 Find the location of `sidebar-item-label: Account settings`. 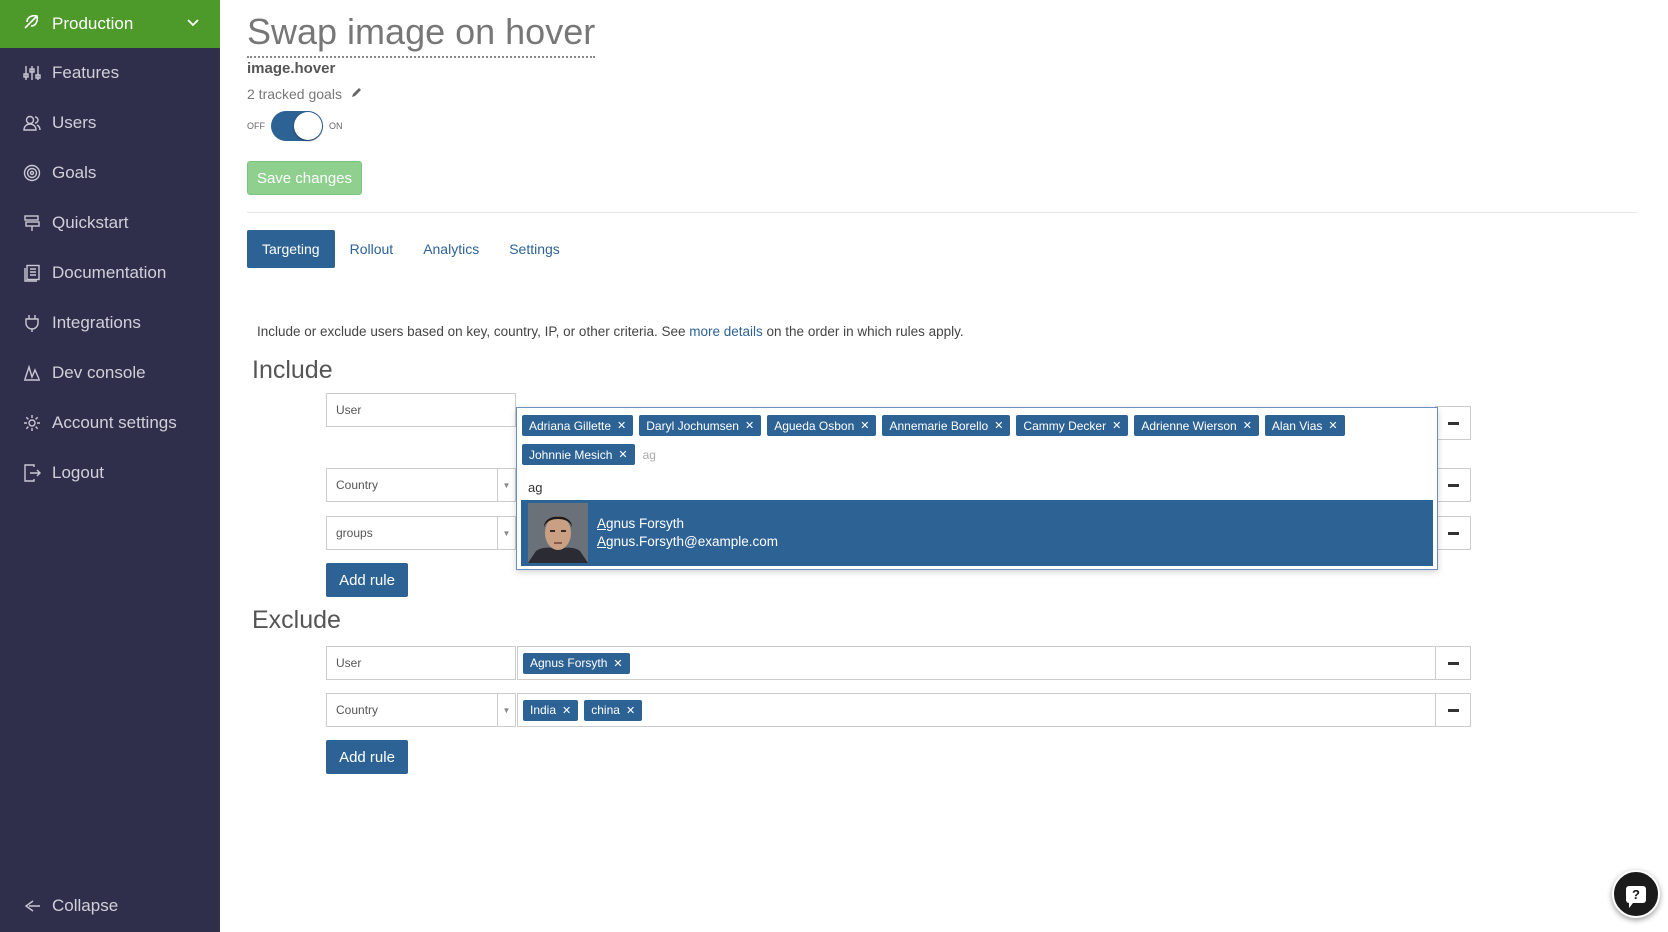

sidebar-item-label: Account settings is located at coordinates (114, 422).